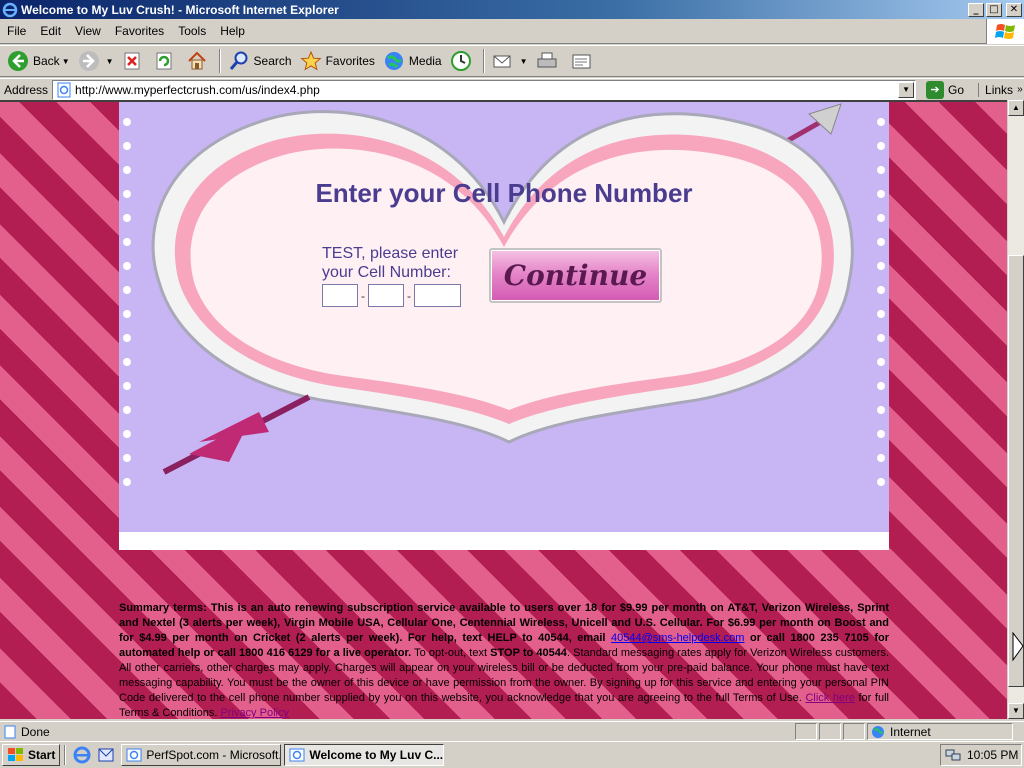 The height and width of the screenshot is (768, 1024). I want to click on minimize-button: _, so click(976, 9).